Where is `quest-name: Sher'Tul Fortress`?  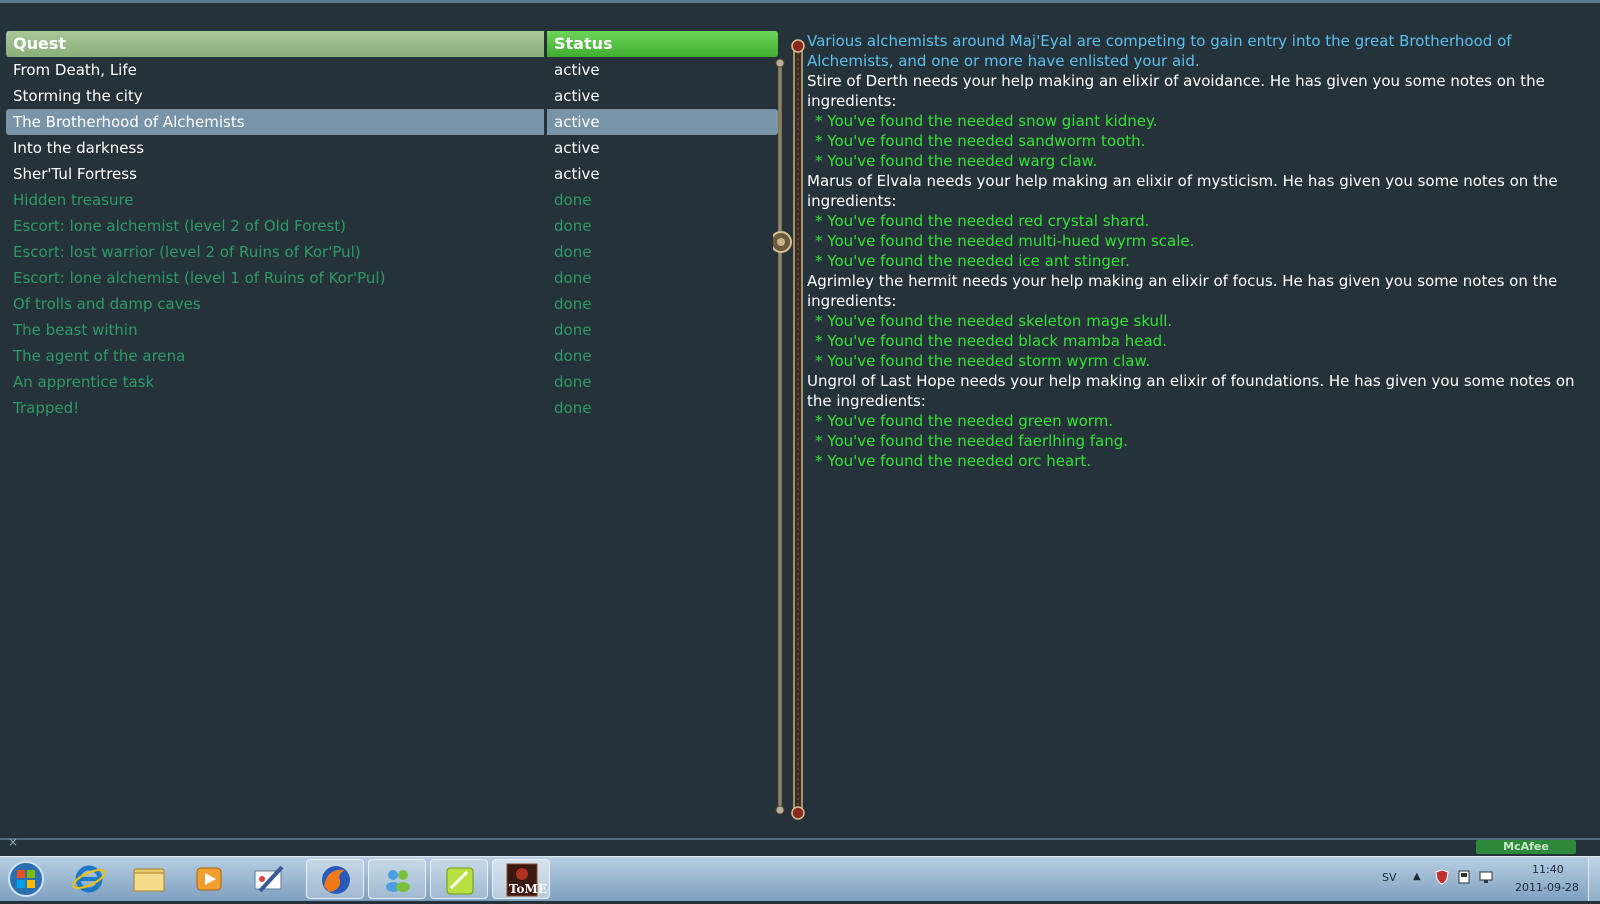 quest-name: Sher'Tul Fortress is located at coordinates (75, 174).